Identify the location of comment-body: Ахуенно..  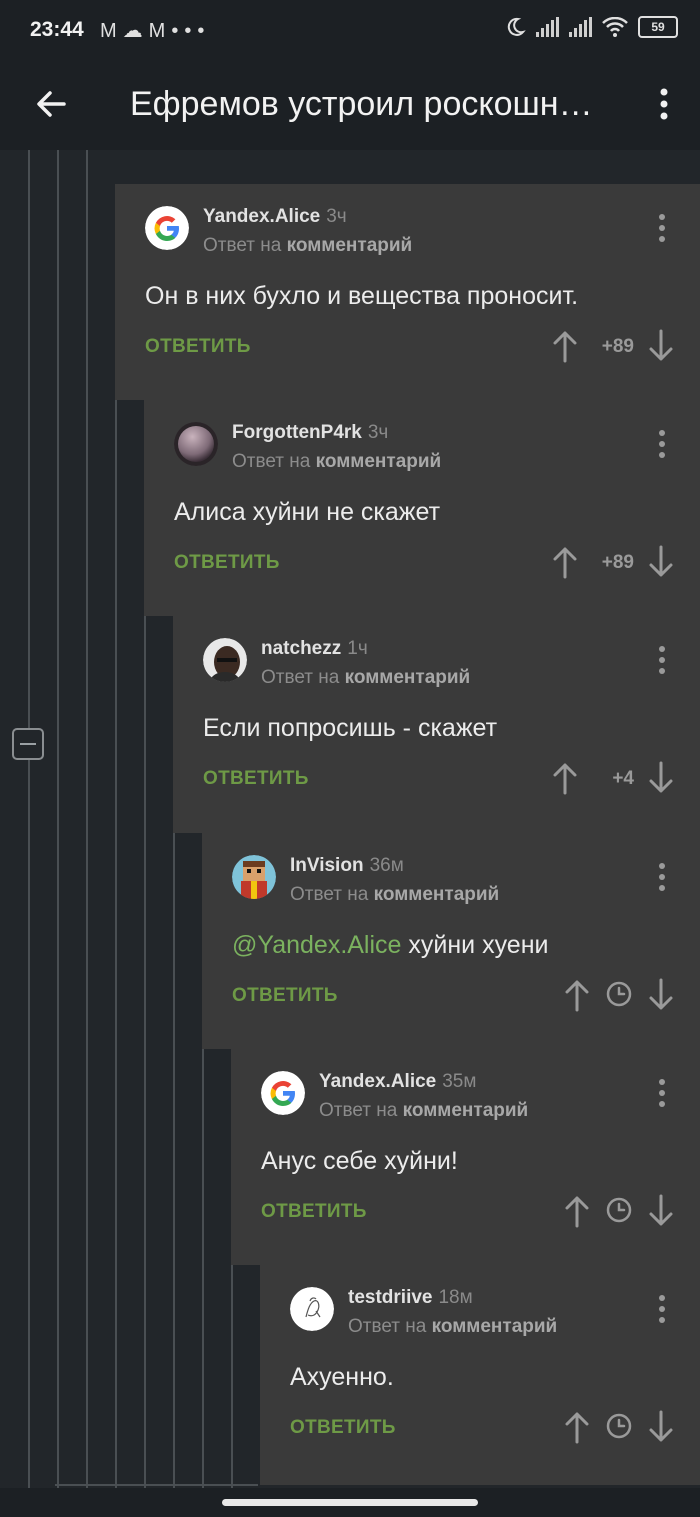
(342, 1377).